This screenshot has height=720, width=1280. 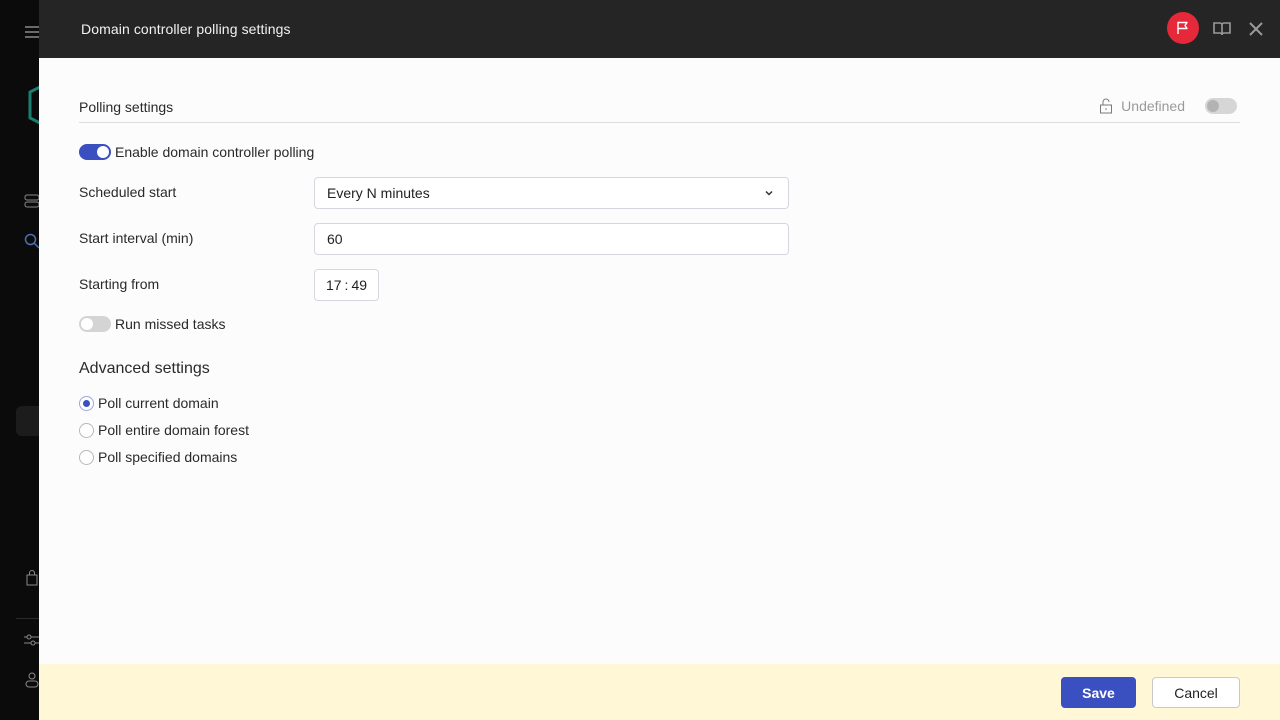 I want to click on chevron-down-icon, so click(x=769, y=193).